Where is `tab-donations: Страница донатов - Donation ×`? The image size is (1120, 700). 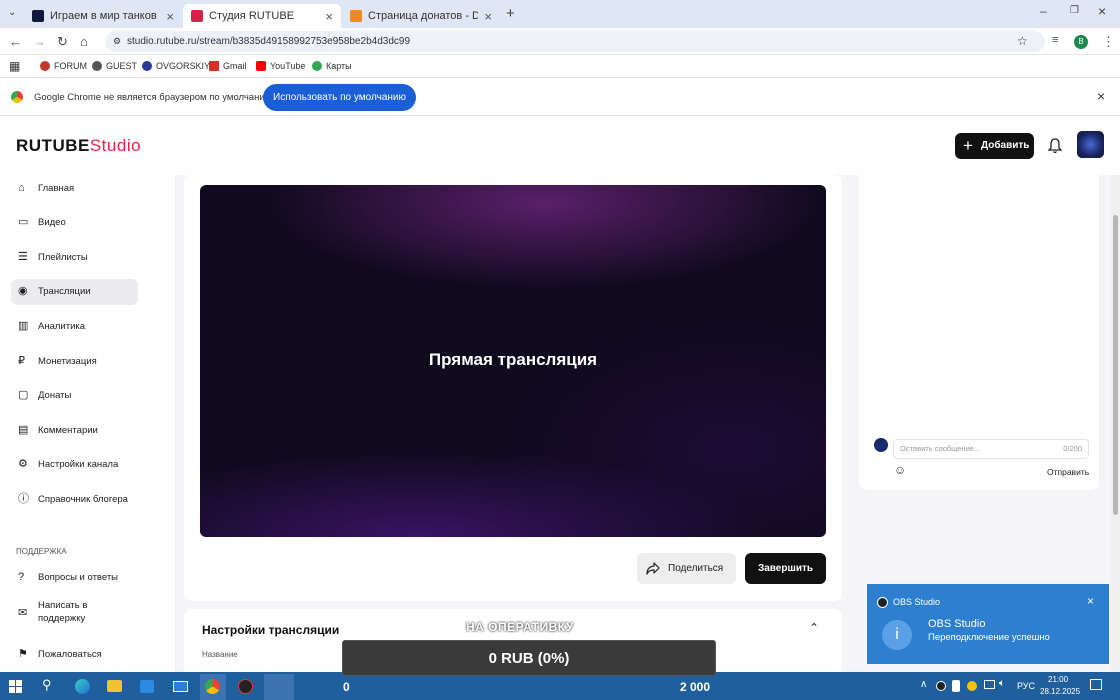
tab-donations: Страница донатов - Donation × is located at coordinates (421, 16).